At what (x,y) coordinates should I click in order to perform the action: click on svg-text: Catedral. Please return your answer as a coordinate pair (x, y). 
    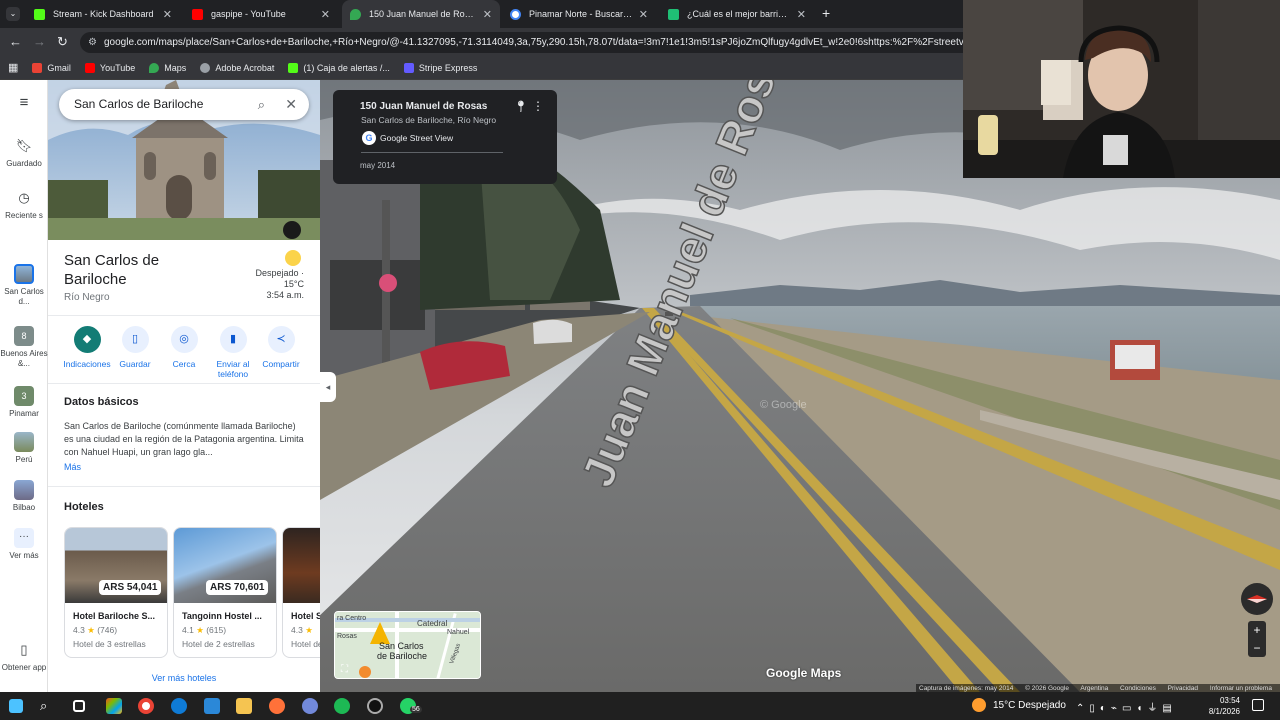
    Looking at the image, I should click on (432, 623).